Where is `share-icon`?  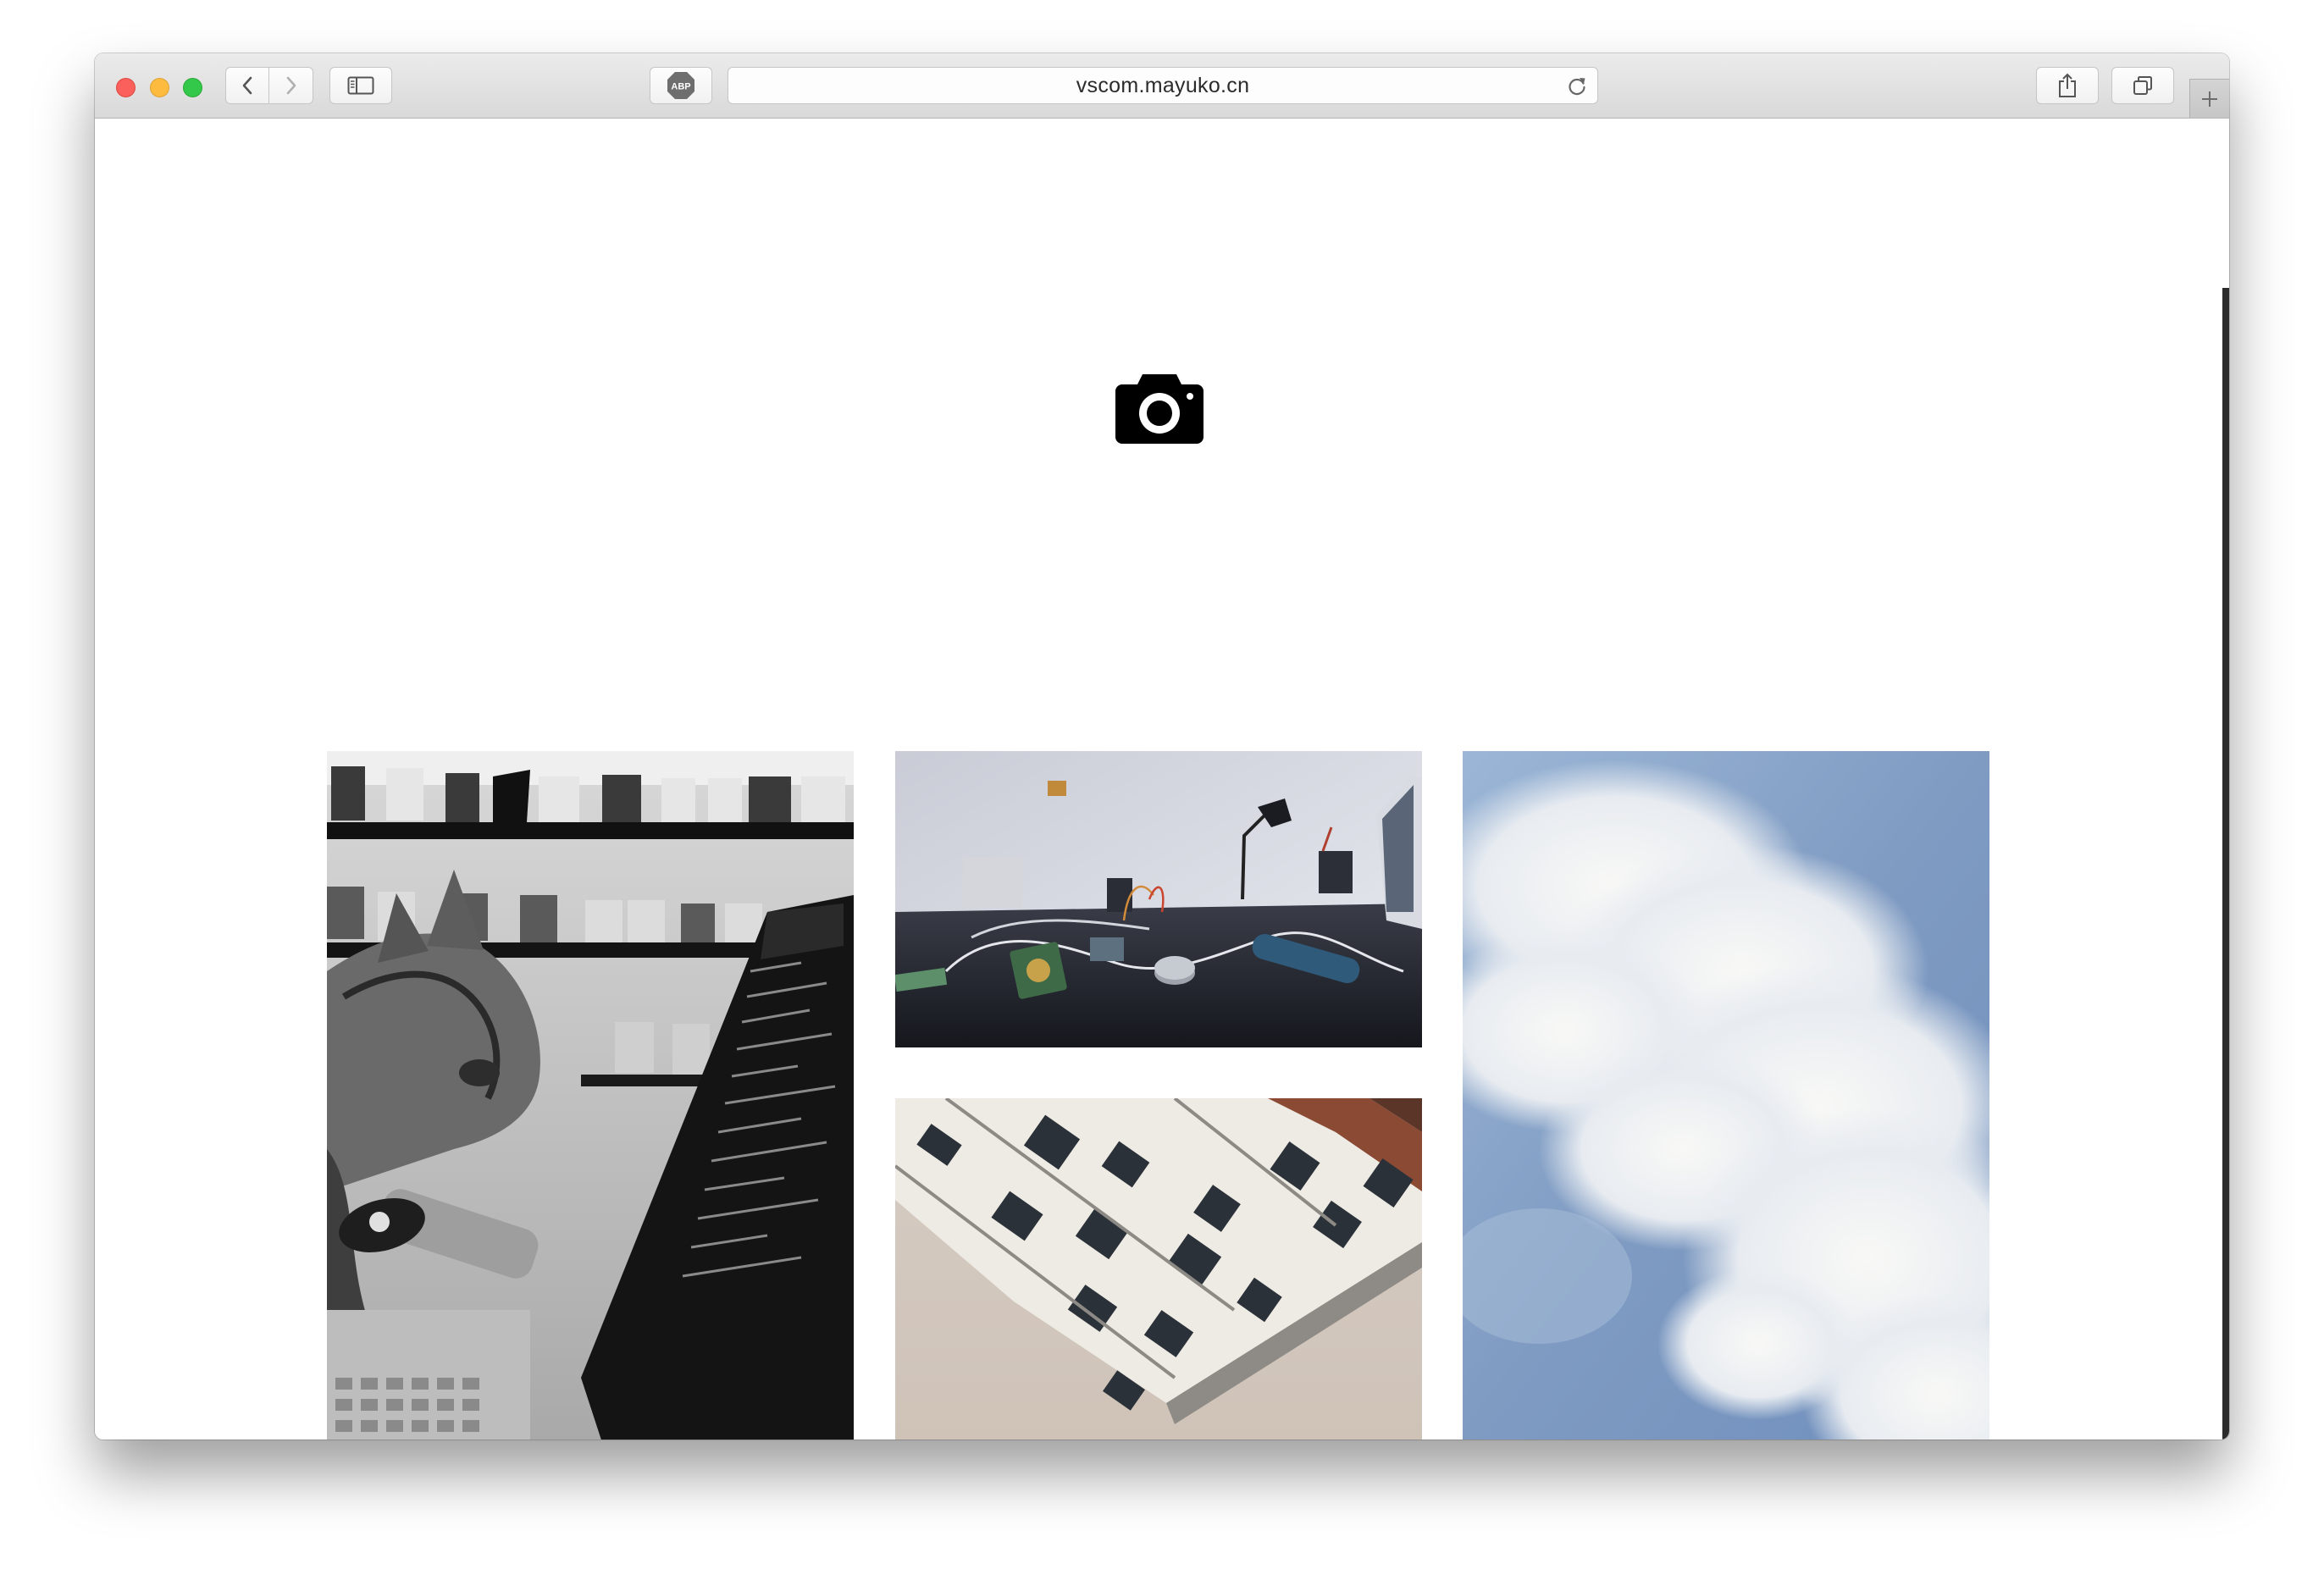 share-icon is located at coordinates (2067, 85).